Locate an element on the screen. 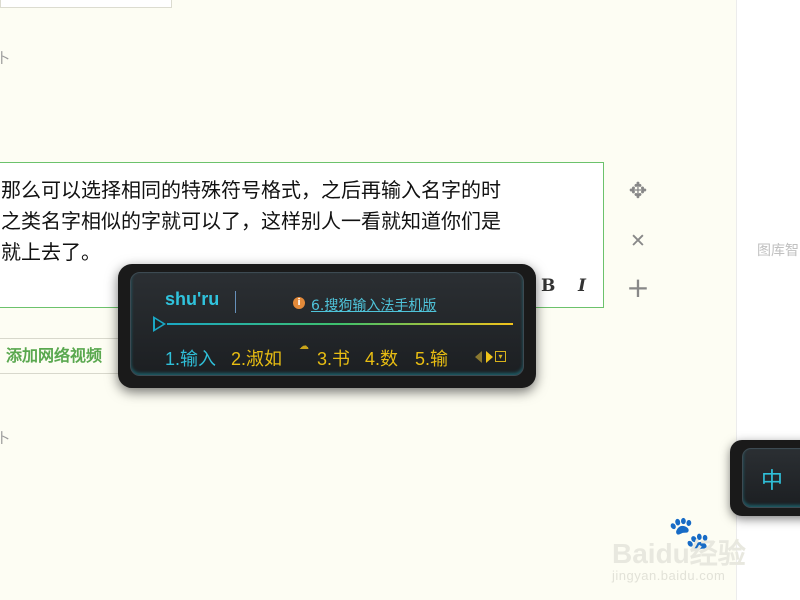 The height and width of the screenshot is (600, 800). baidu-watermark: 🐾 Baidu经验 jingyan.baidu.com is located at coordinates (692, 550).